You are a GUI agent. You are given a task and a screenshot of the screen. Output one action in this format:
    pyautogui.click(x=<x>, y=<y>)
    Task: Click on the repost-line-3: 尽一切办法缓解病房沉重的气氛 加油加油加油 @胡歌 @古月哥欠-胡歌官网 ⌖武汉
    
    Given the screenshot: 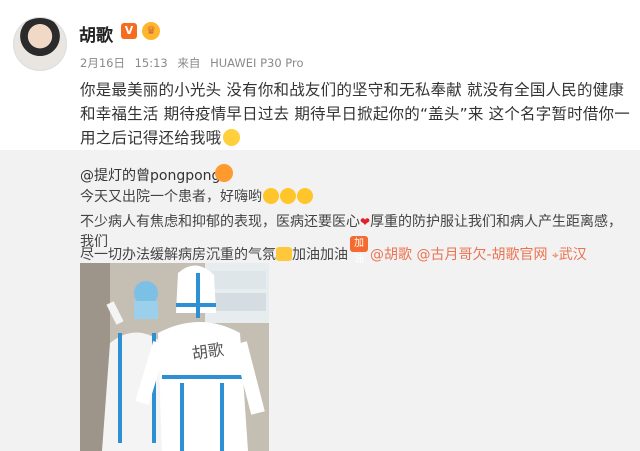 What is the action you would take?
    pyautogui.click(x=356, y=250)
    